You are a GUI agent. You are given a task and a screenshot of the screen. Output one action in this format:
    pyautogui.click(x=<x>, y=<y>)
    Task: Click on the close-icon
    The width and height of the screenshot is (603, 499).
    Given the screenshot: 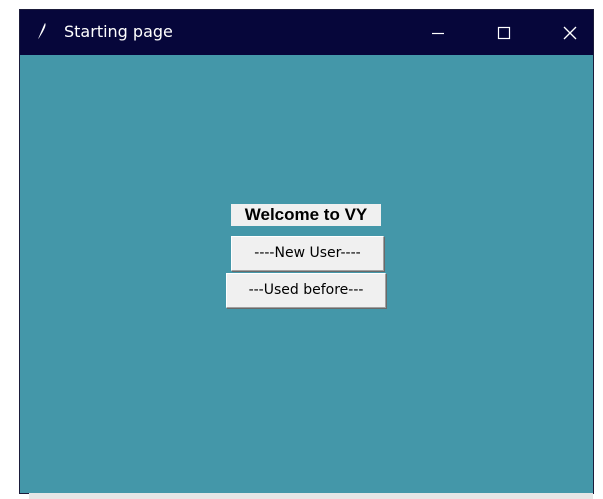 What is the action you would take?
    pyautogui.click(x=570, y=33)
    